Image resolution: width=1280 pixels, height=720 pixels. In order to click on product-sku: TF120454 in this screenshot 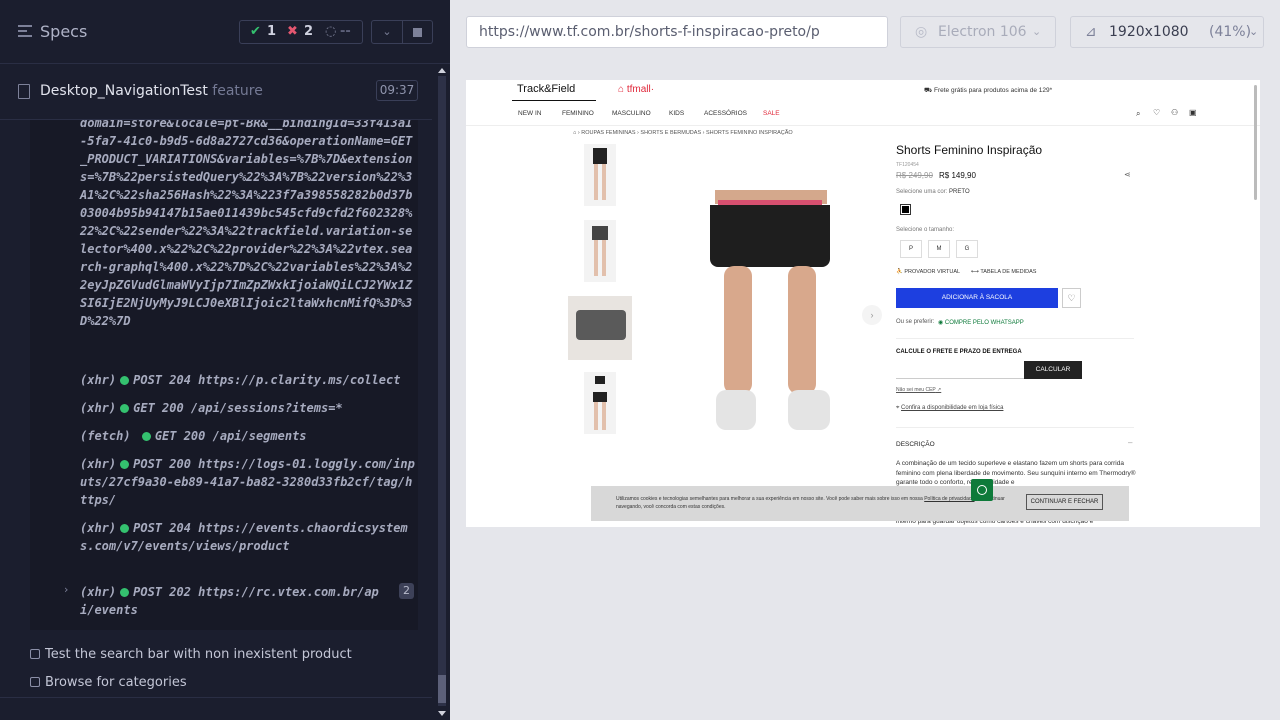, I will do `click(907, 165)`.